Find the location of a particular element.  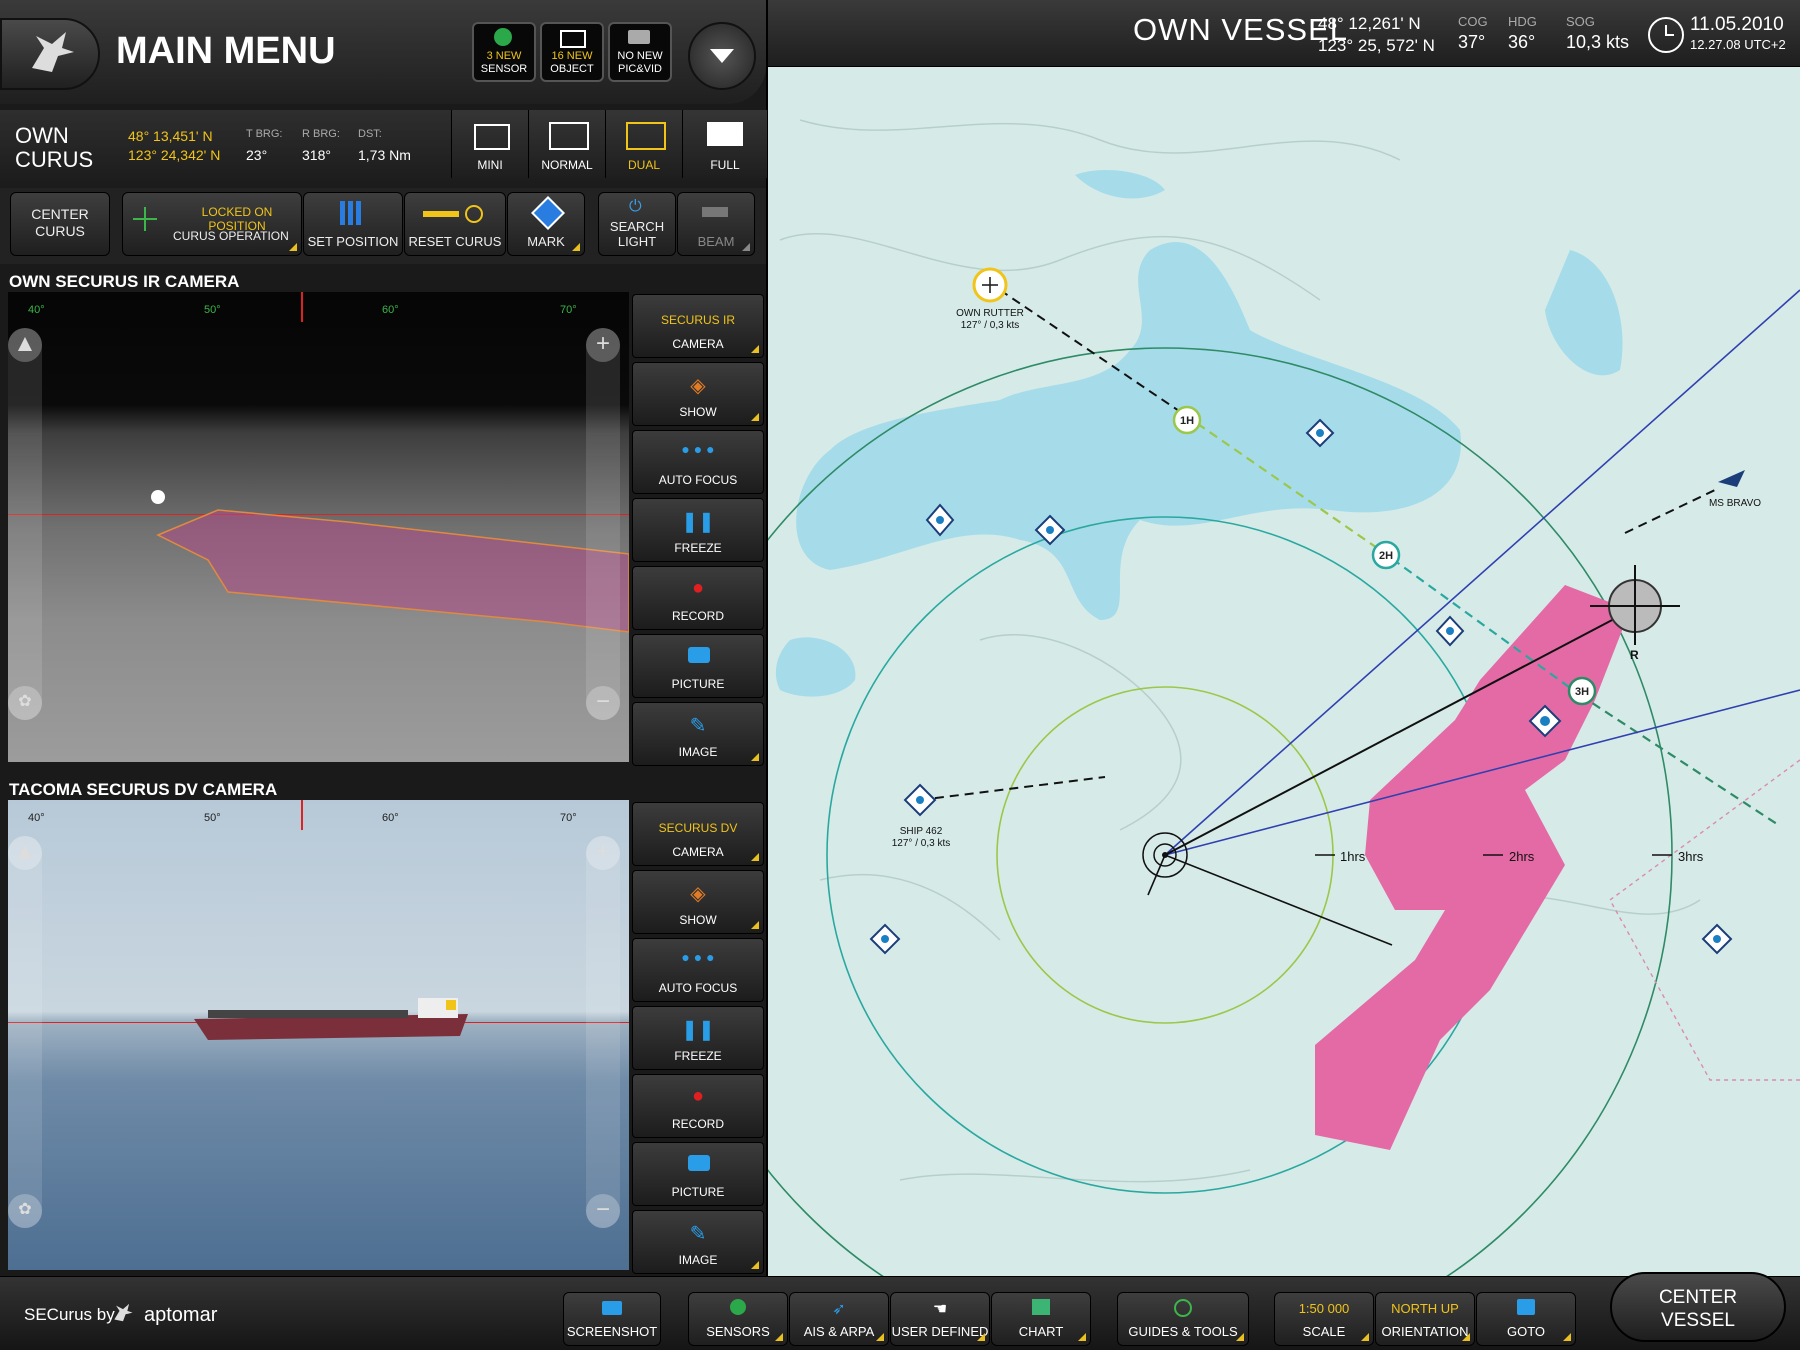

ir-record-button: ● RECORD is located at coordinates (698, 598).